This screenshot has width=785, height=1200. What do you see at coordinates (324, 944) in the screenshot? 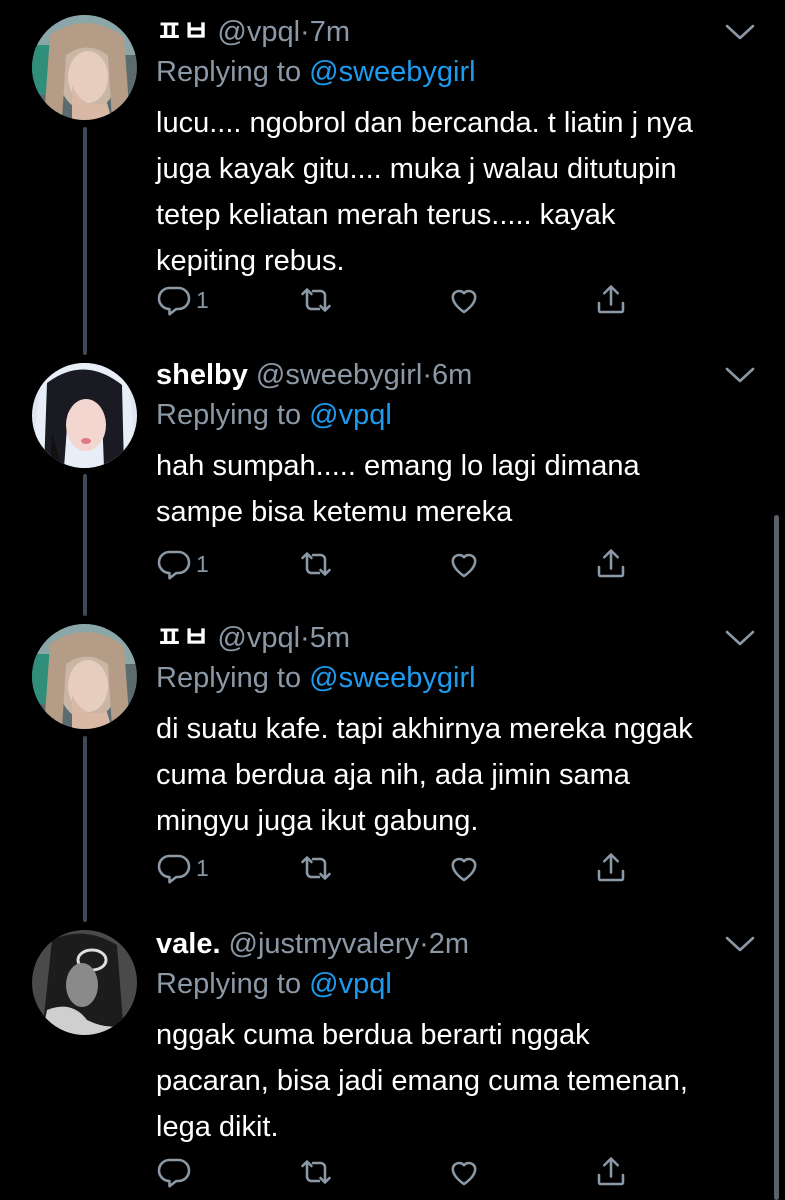
I see `user-handle: @justmyvalery` at bounding box center [324, 944].